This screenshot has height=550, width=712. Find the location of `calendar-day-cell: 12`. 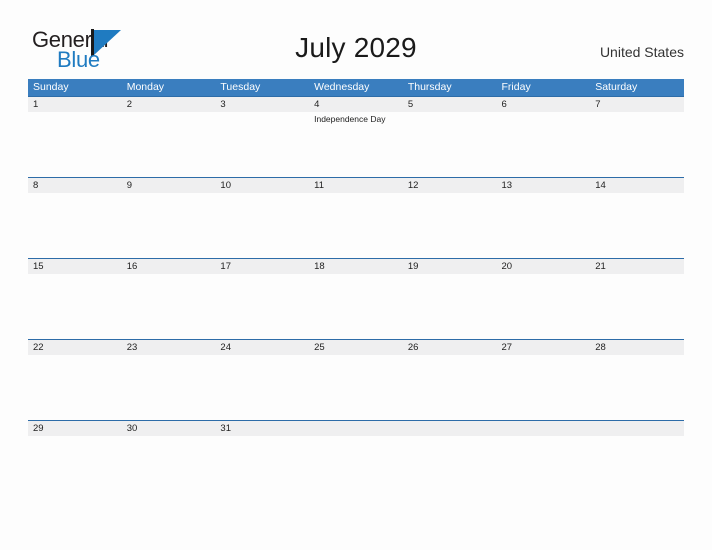

calendar-day-cell: 12 is located at coordinates (450, 218).